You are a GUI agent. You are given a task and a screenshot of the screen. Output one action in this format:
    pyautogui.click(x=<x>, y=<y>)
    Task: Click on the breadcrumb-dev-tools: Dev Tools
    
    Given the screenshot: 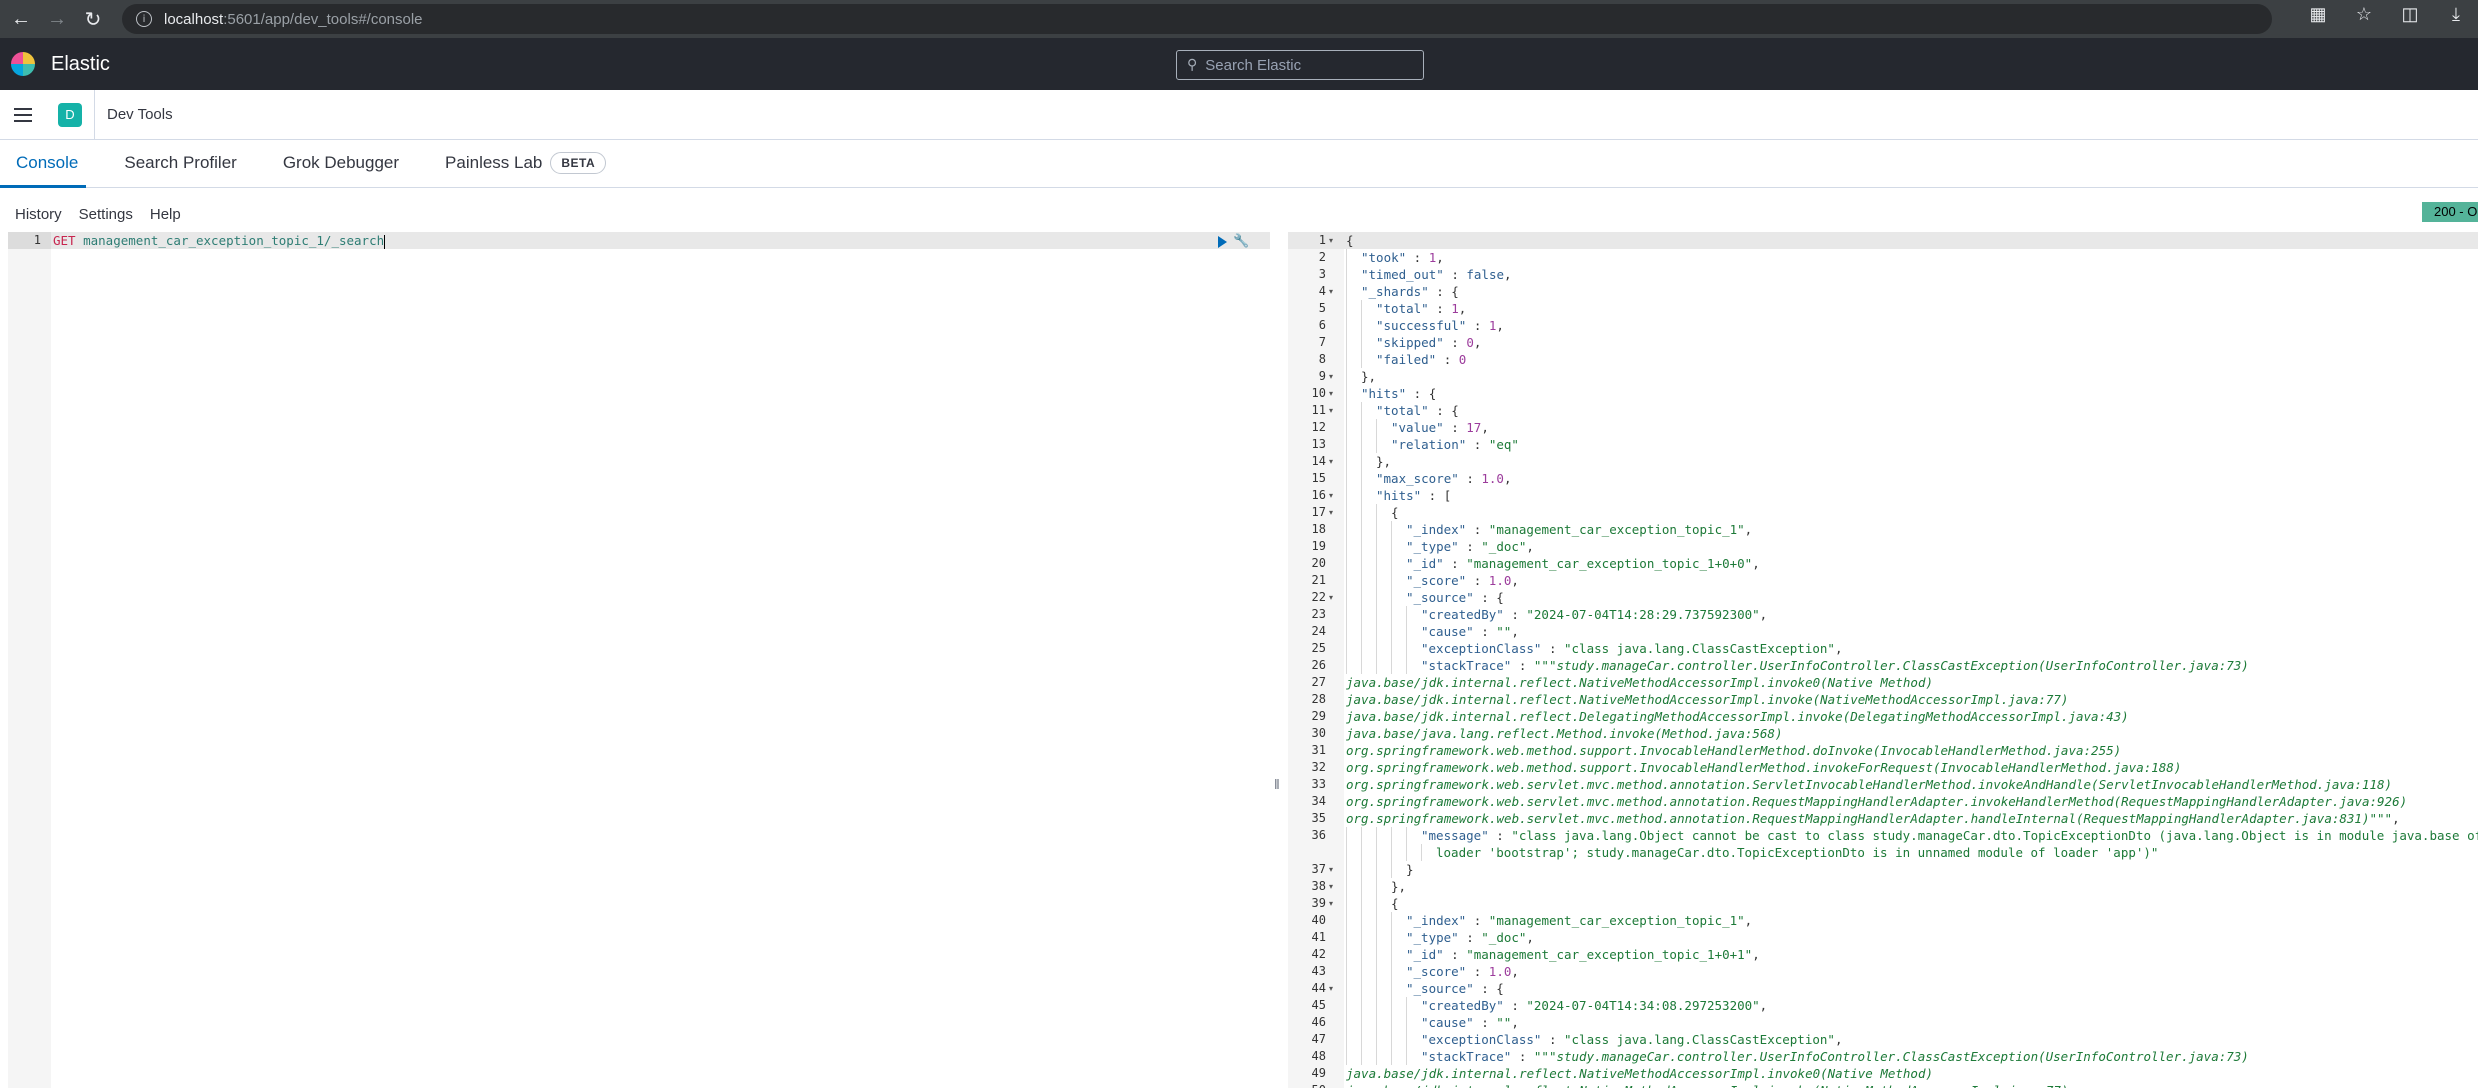 What is the action you would take?
    pyautogui.click(x=140, y=114)
    